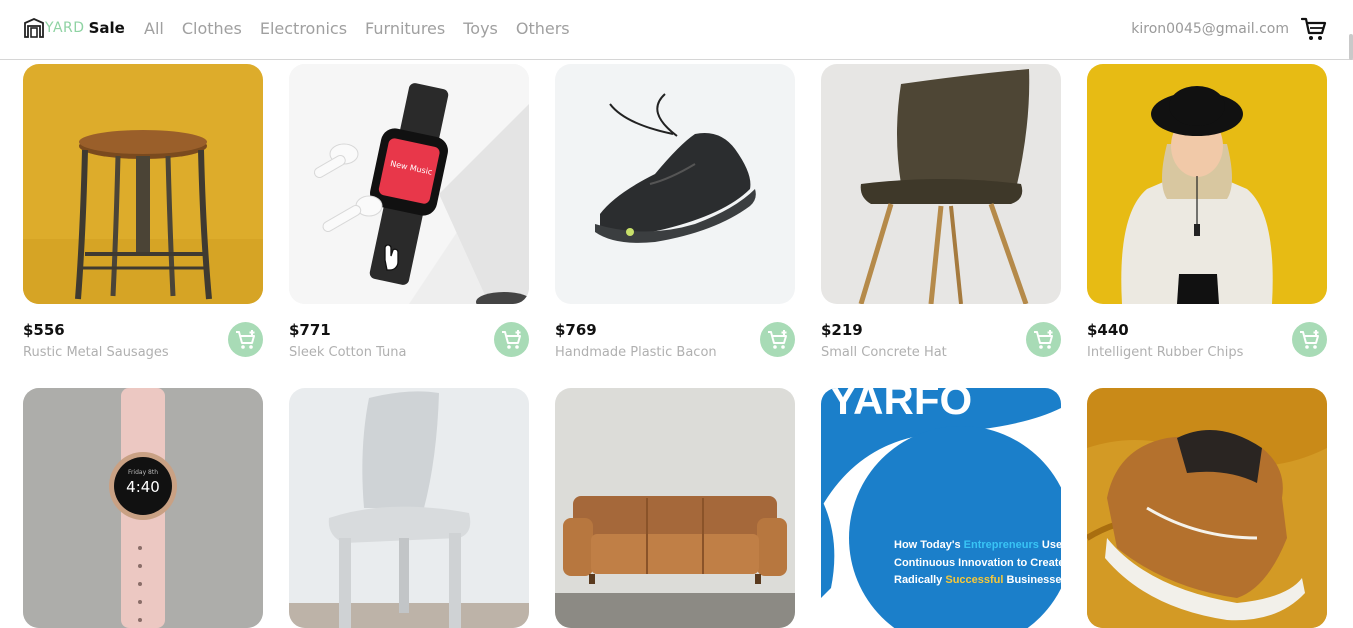 The image size is (1353, 628). What do you see at coordinates (143, 184) in the screenshot?
I see `product-image-stool` at bounding box center [143, 184].